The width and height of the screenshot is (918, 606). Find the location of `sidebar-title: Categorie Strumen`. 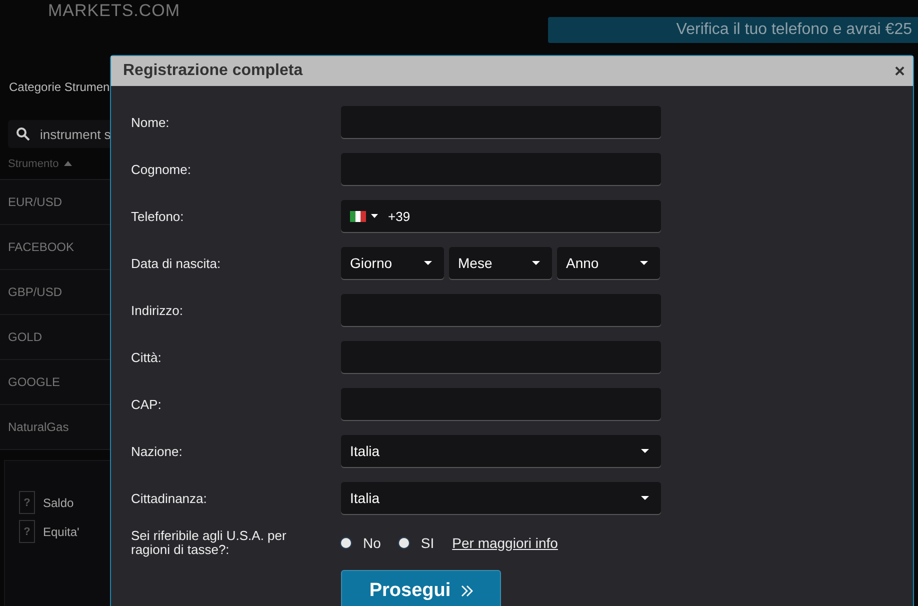

sidebar-title: Categorie Strumen is located at coordinates (59, 87).